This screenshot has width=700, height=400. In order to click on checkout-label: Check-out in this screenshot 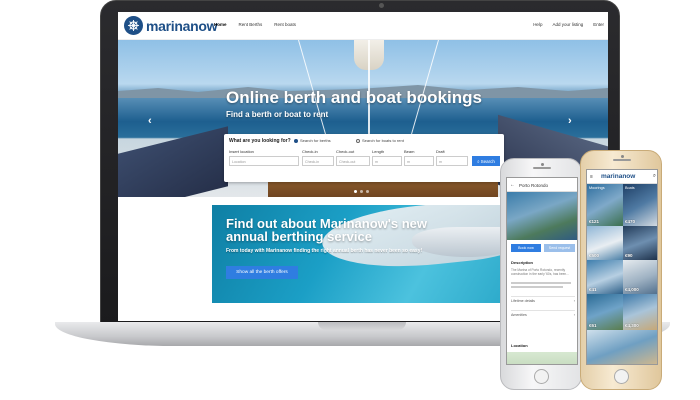, I will do `click(345, 151)`.